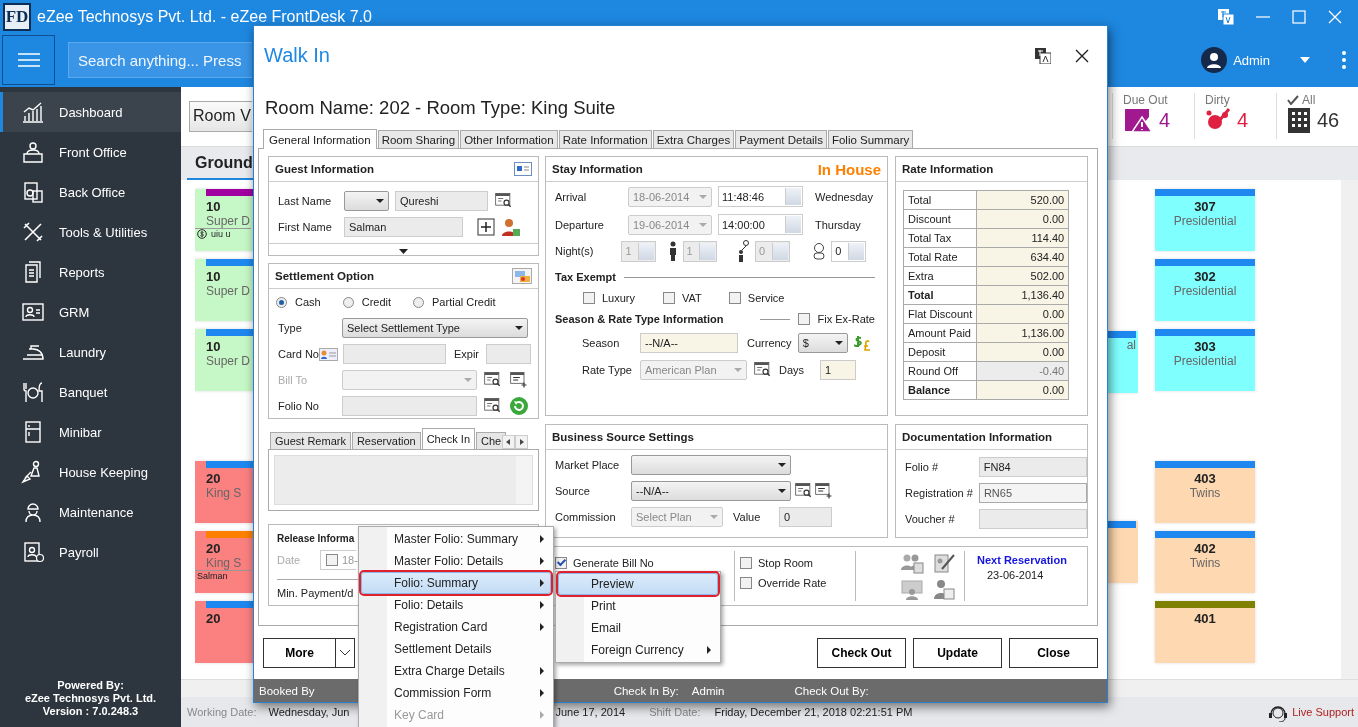  I want to click on menu-item: Master Folio: Details, so click(456, 561).